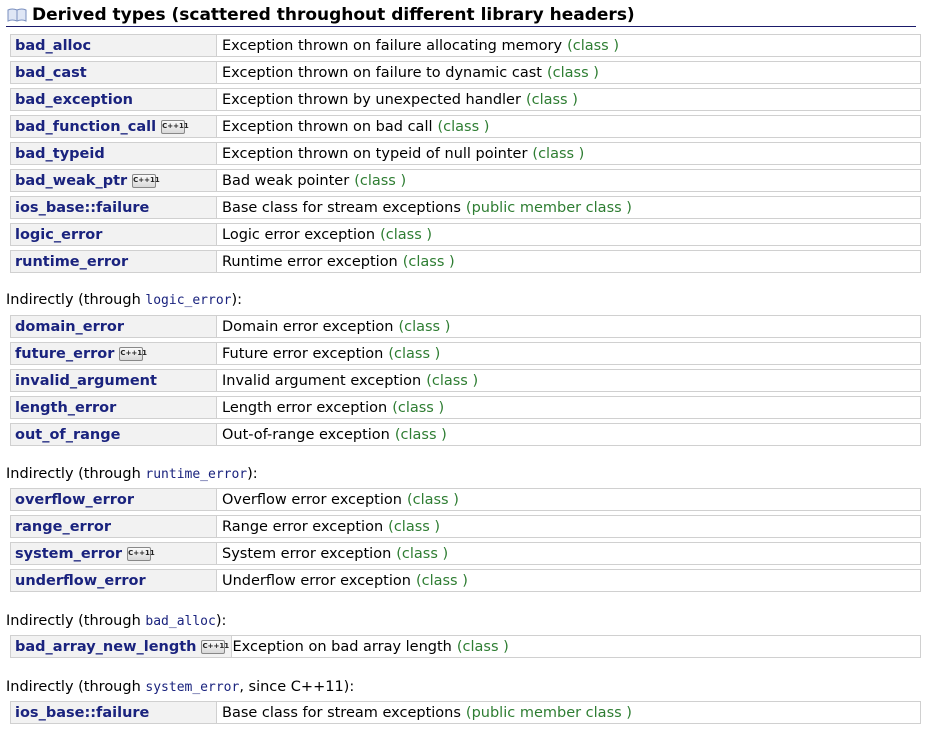 The image size is (932, 741). What do you see at coordinates (548, 207) in the screenshot?
I see `kind-label: (public member class )` at bounding box center [548, 207].